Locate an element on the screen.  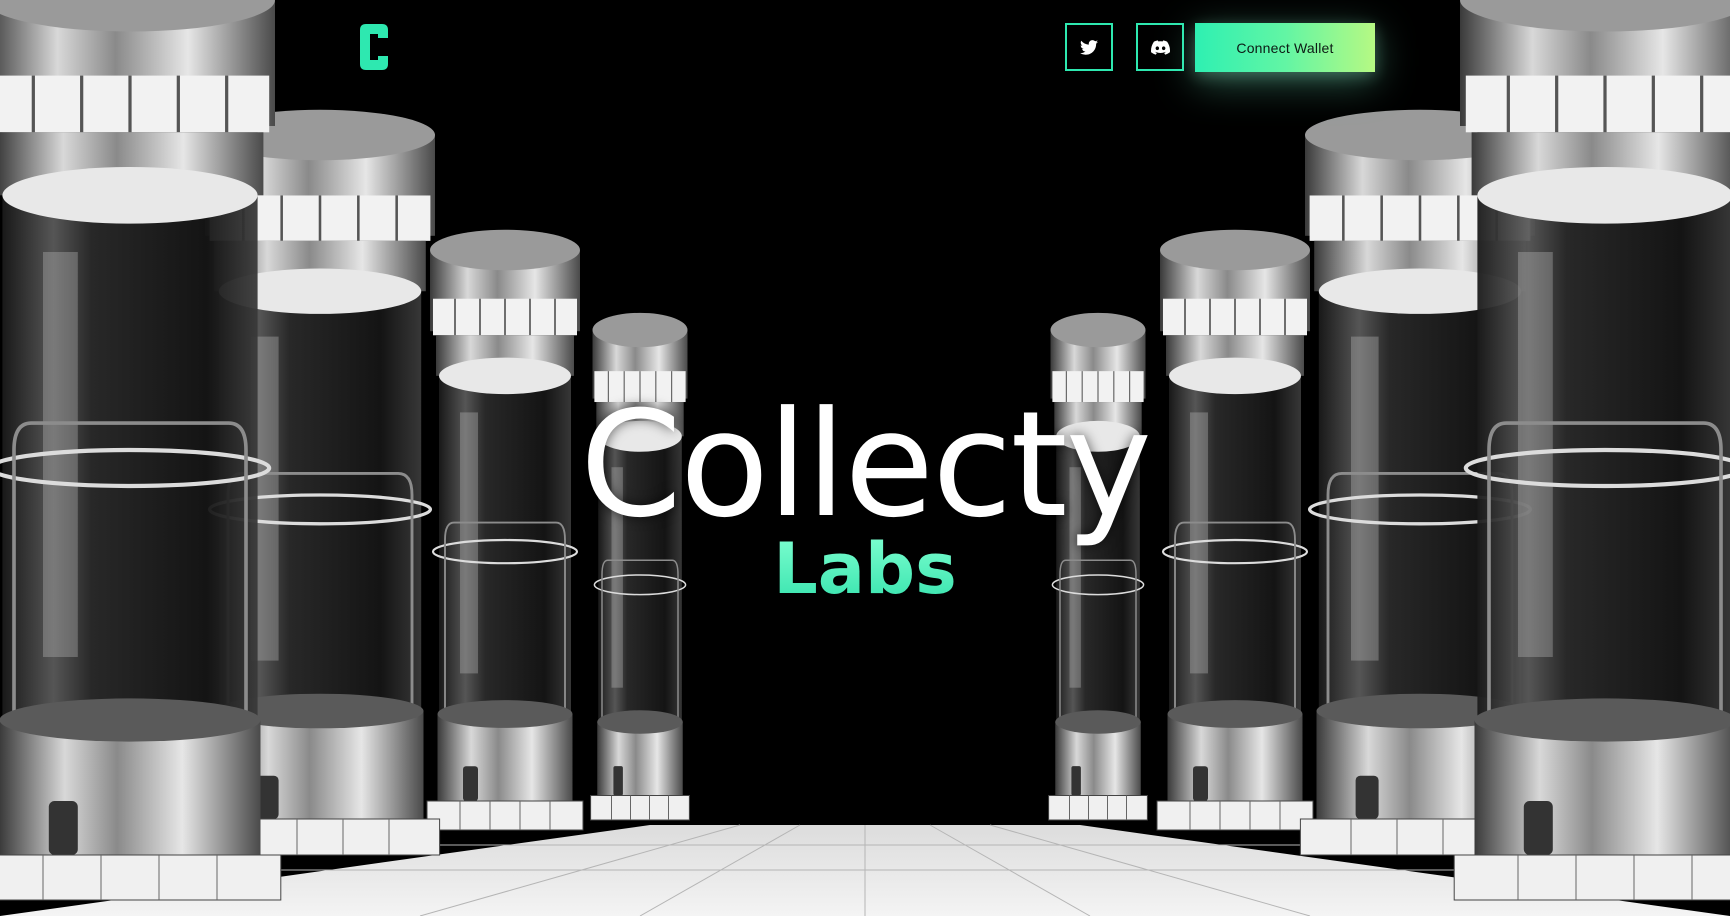
logo is located at coordinates (373, 47).